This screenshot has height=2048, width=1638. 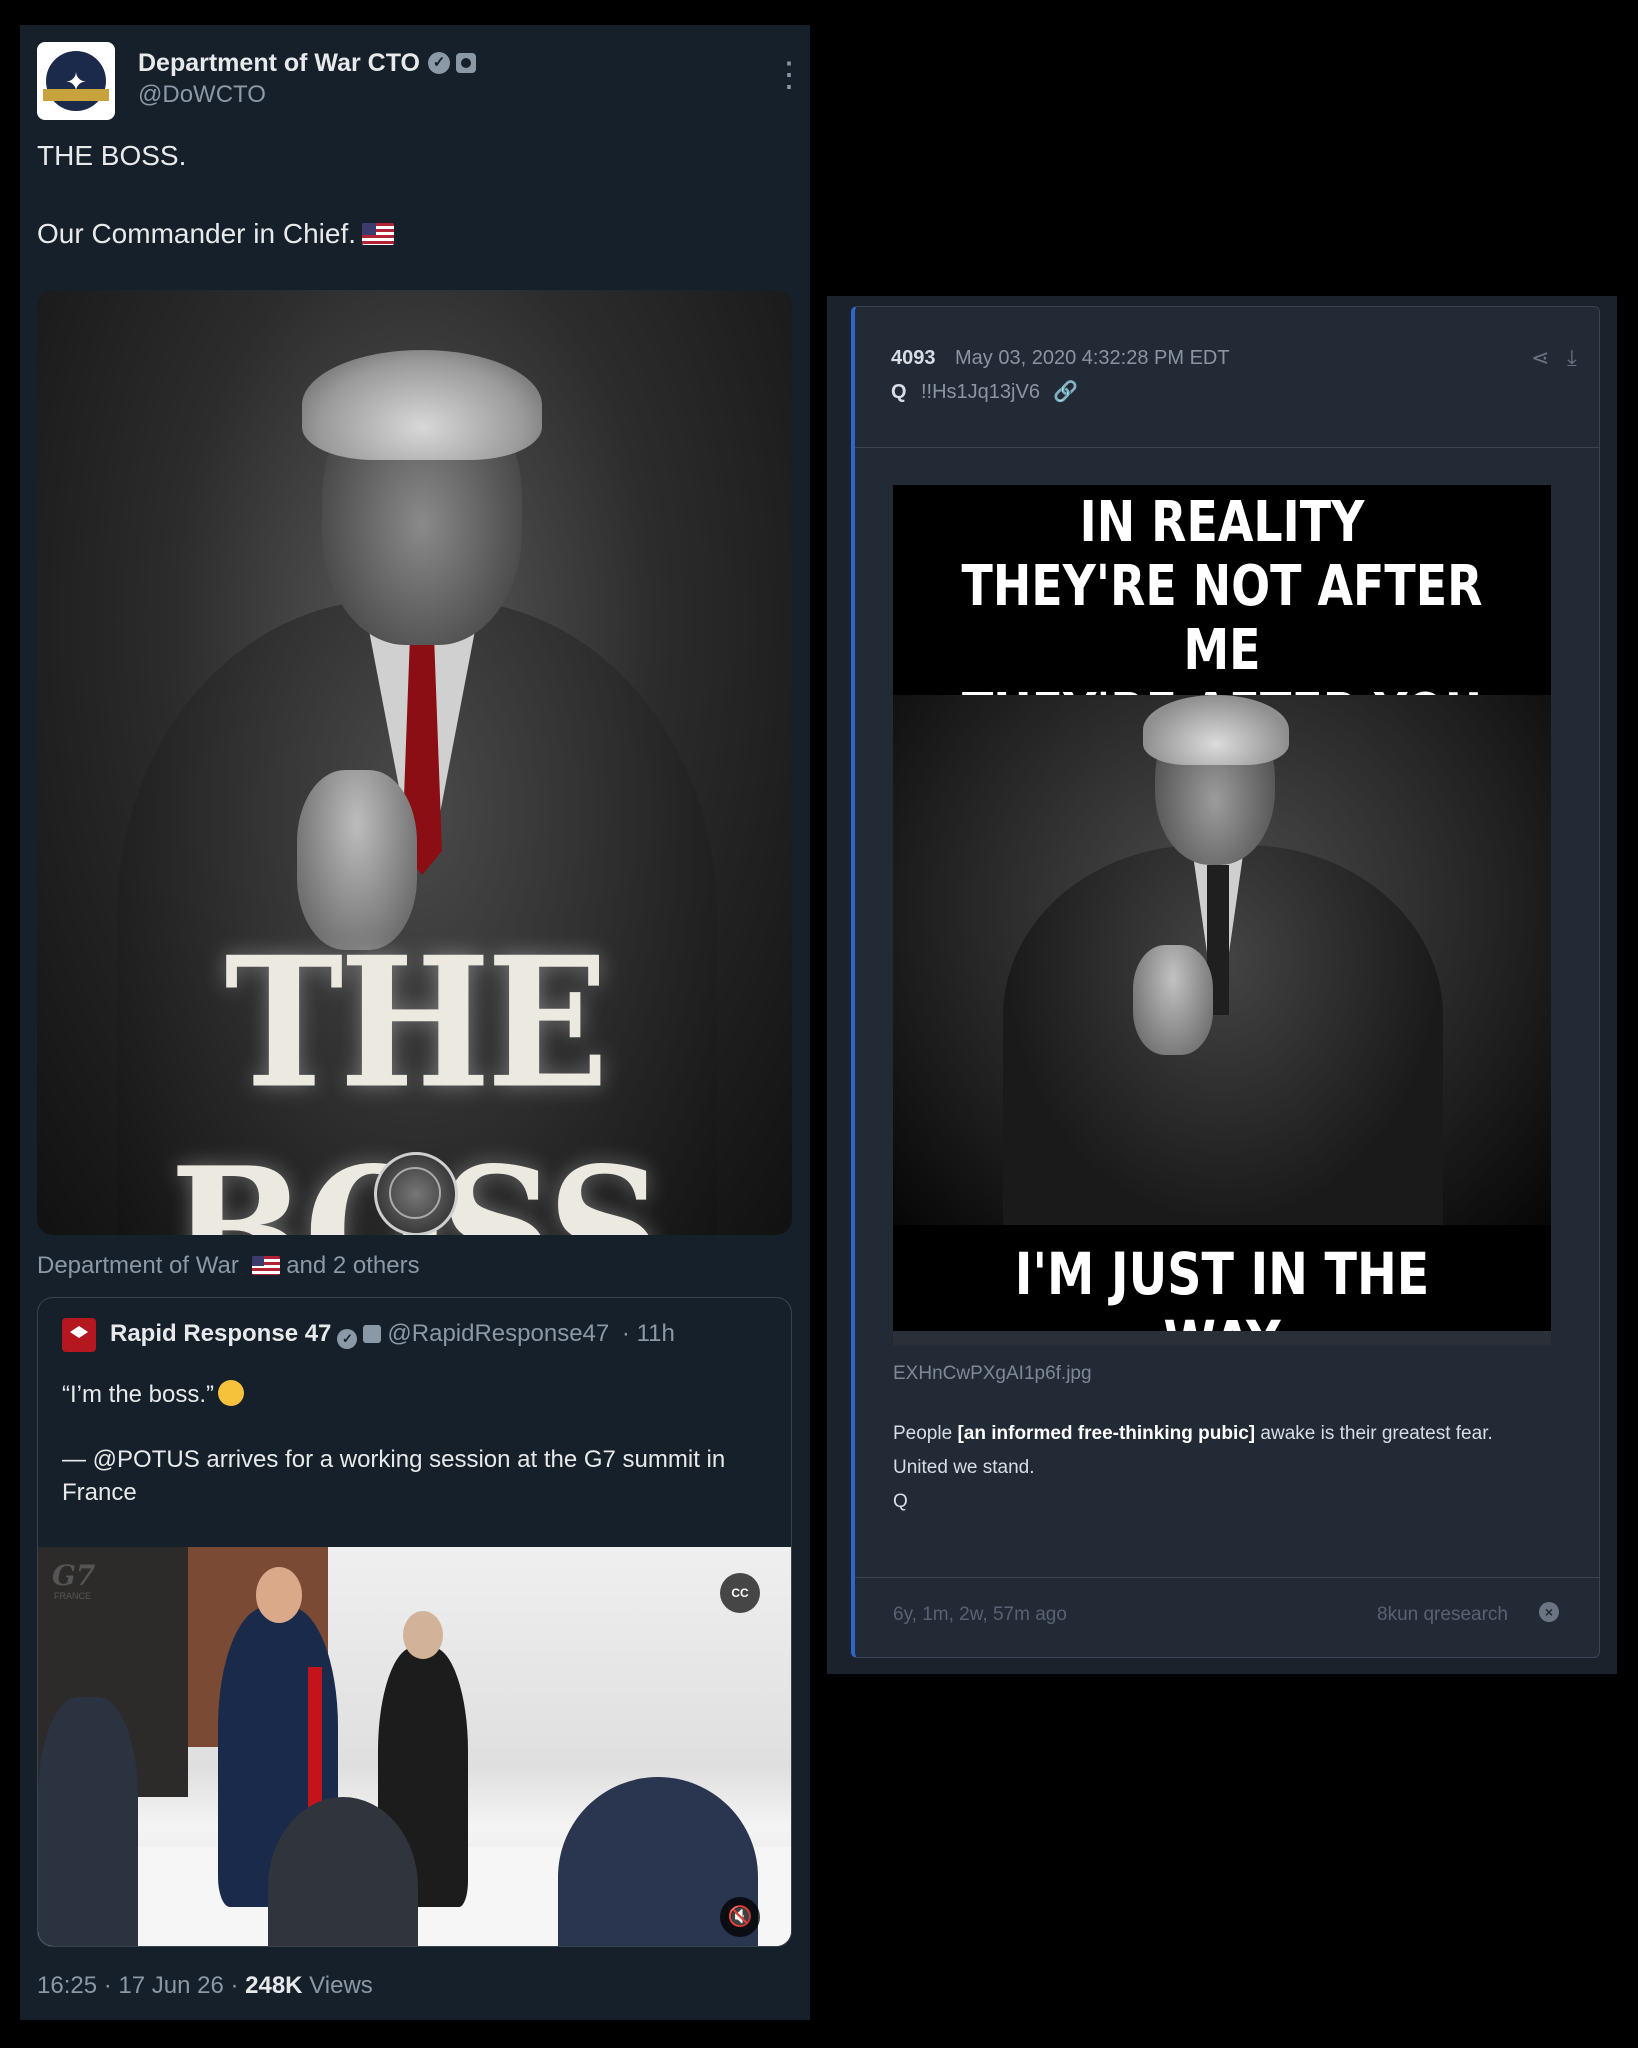 What do you see at coordinates (980, 392) in the screenshot?
I see `tripcode: !!Hs1Jq13jV6` at bounding box center [980, 392].